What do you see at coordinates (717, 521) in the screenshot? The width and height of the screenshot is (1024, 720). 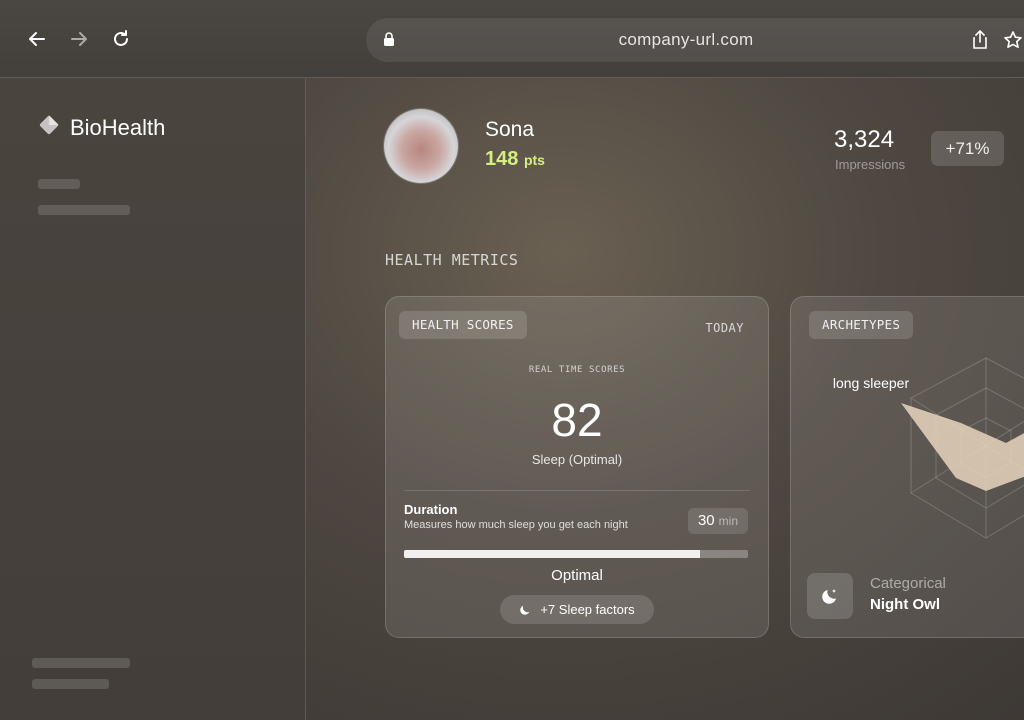 I see `duration-value-badge: 30 min` at bounding box center [717, 521].